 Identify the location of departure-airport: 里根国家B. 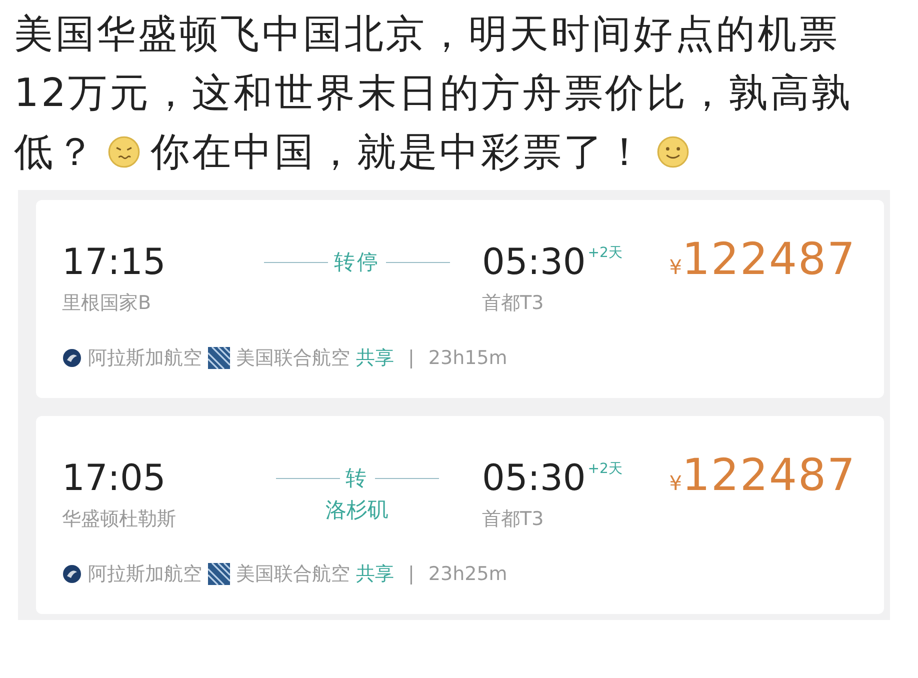
(107, 303).